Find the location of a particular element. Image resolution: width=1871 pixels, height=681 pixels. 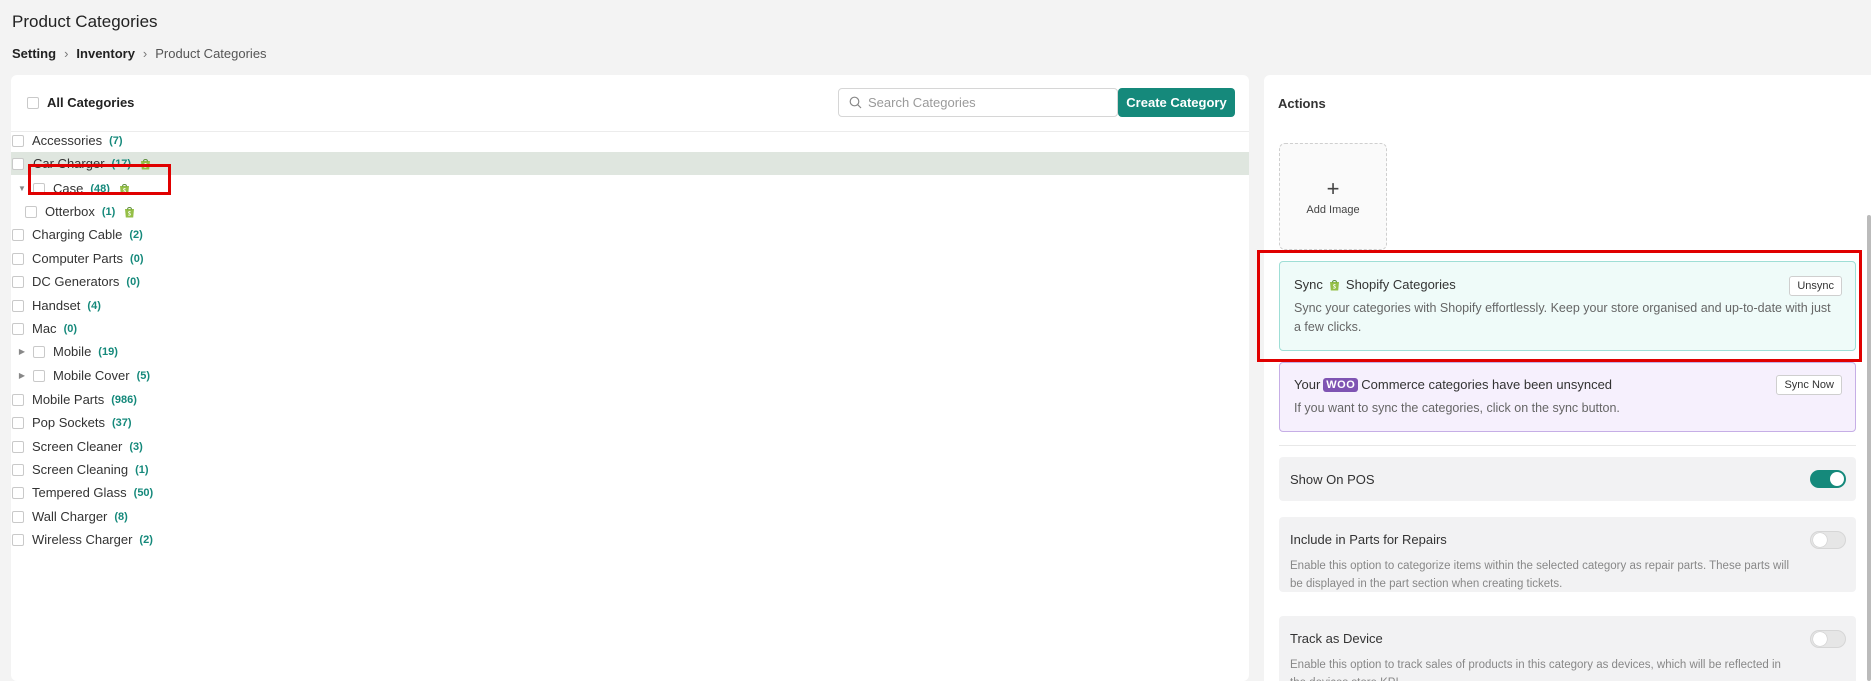

category-name: Mac is located at coordinates (44, 328).